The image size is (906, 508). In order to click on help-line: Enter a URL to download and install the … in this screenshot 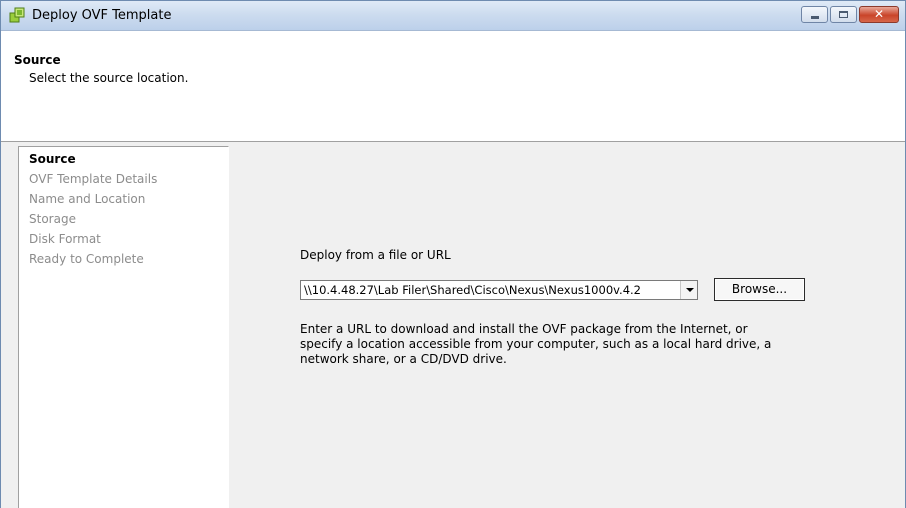, I will do `click(524, 329)`.